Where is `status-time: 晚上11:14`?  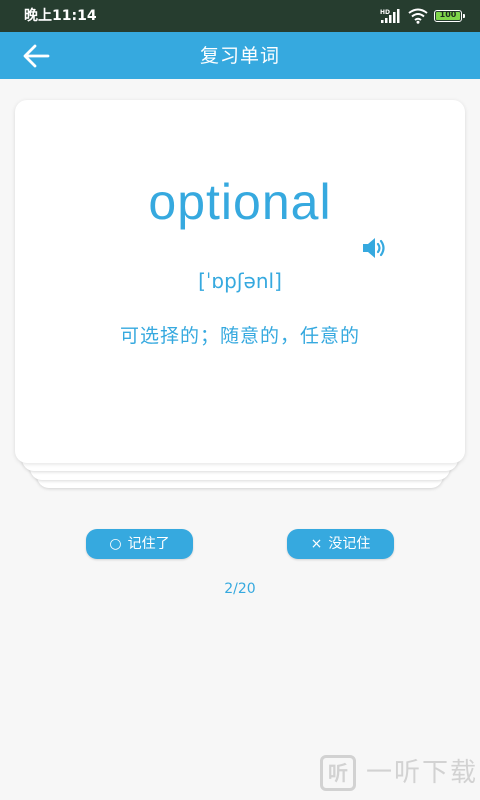
status-time: 晚上11:14 is located at coordinates (60, 16).